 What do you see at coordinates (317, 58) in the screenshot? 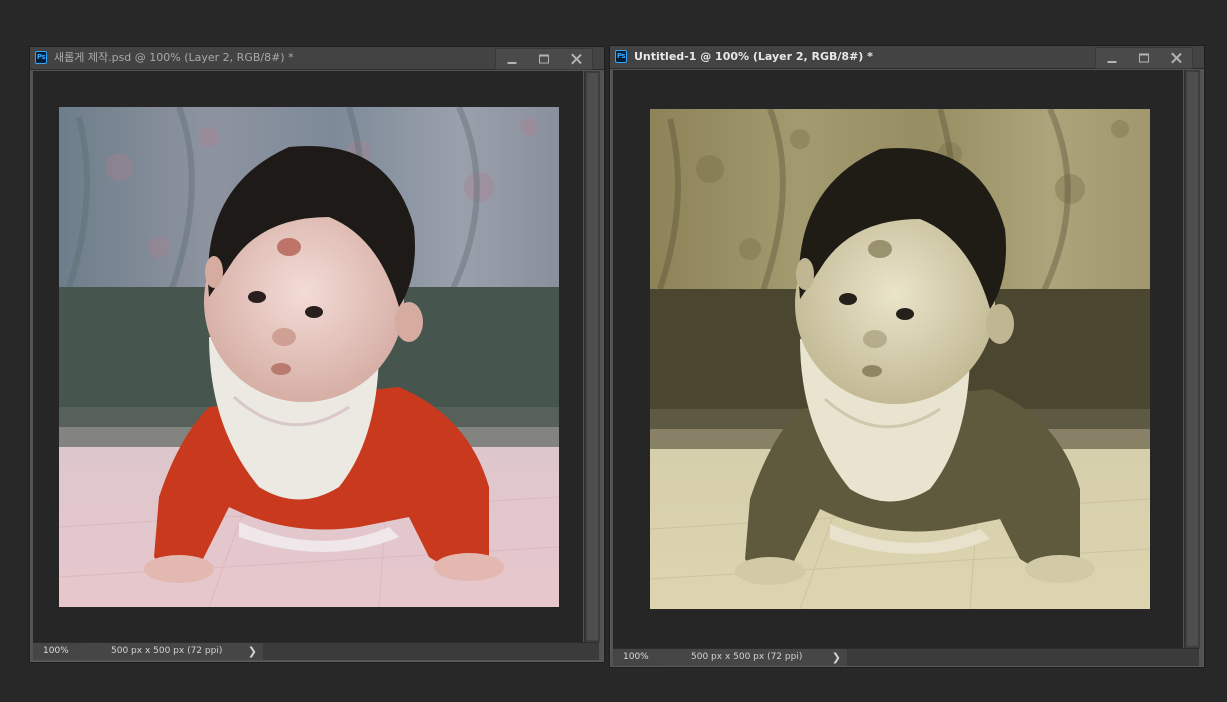
I see `document-tab-1: Ps 새롭게 제작.psd @ 100% (Layer 2, RGB/8#) *` at bounding box center [317, 58].